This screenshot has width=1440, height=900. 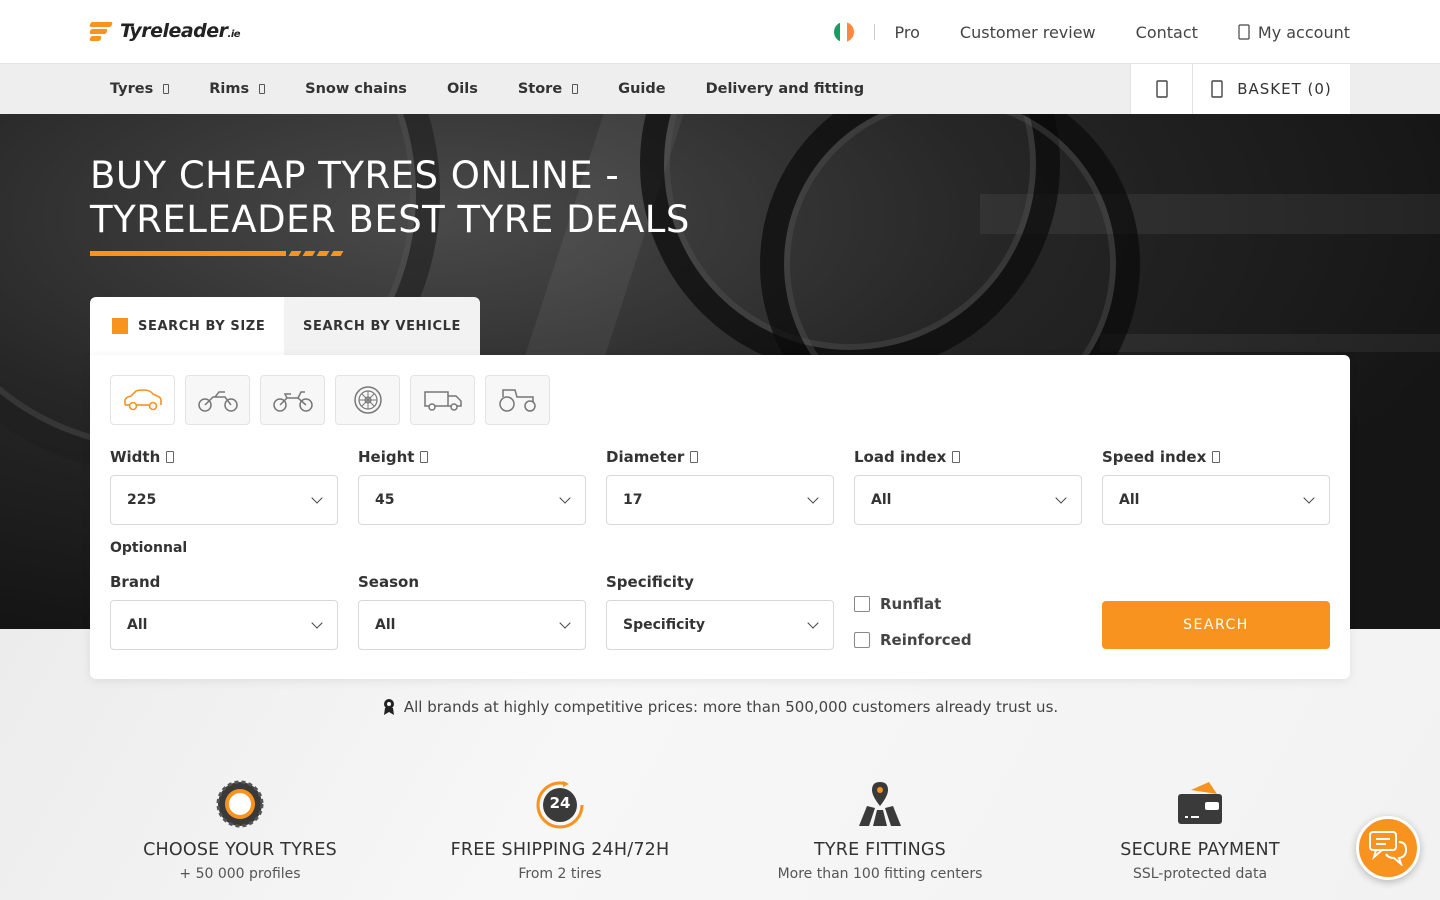 I want to click on specificity-select: Specificity, so click(x=720, y=625).